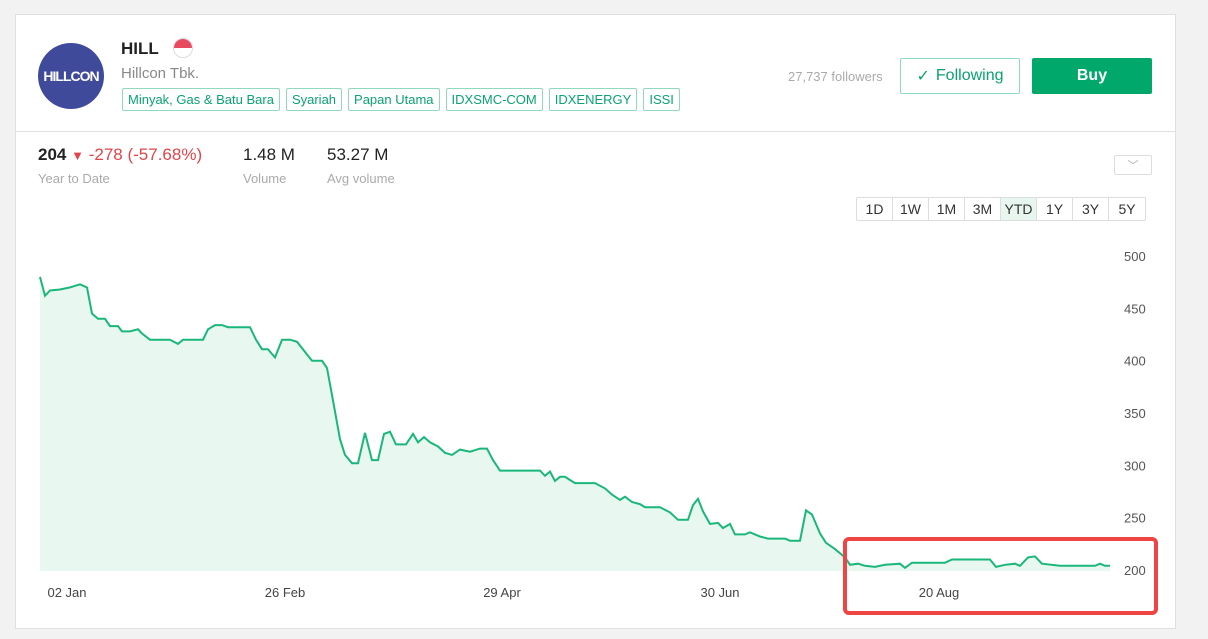  I want to click on y-tick-label: 300, so click(1135, 465).